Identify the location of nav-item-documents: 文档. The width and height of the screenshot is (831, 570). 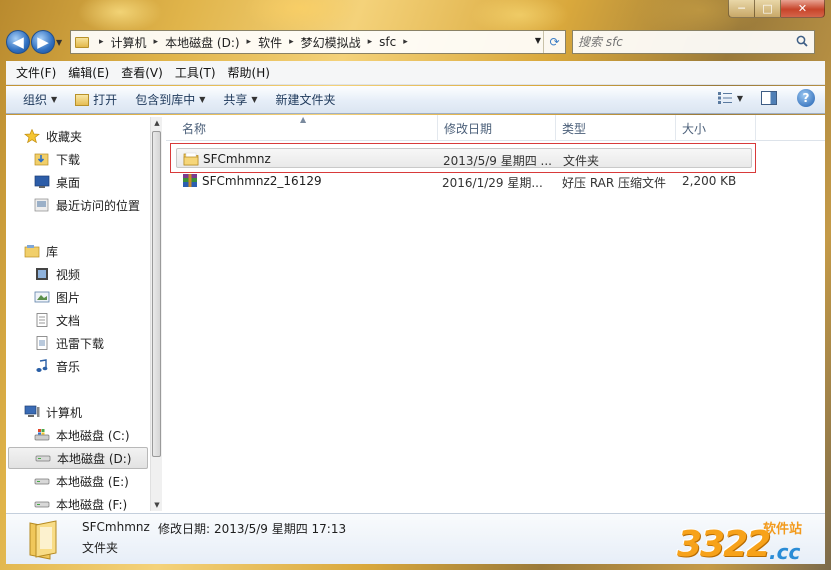
(57, 320).